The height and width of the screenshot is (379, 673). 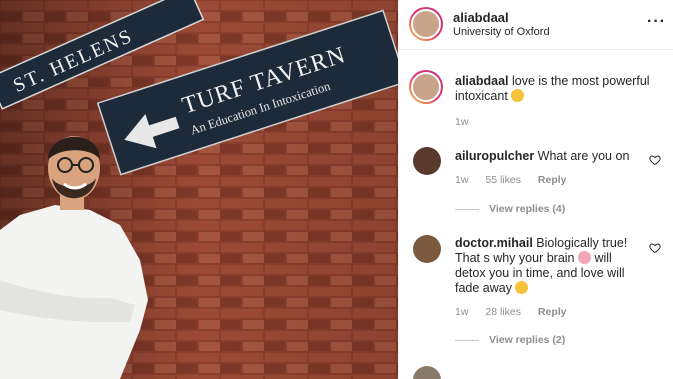 I want to click on caption-time: 1w, so click(x=461, y=122).